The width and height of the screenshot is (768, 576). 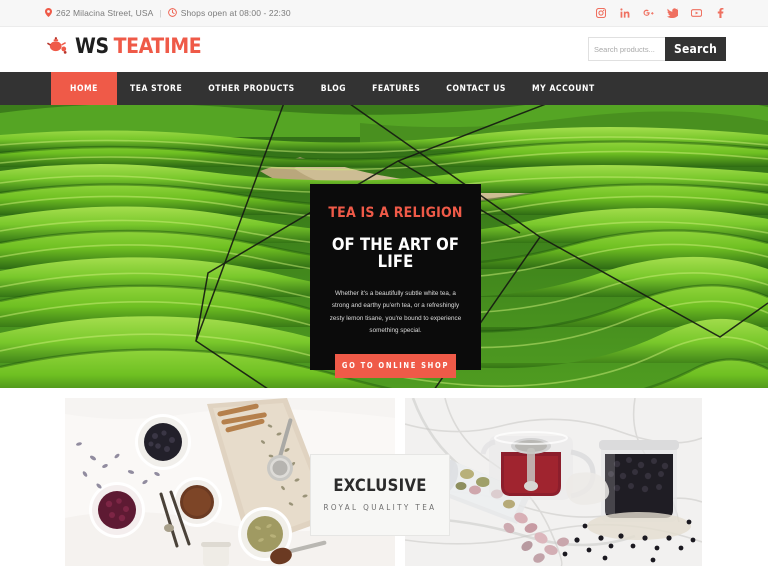 What do you see at coordinates (235, 13) in the screenshot?
I see `topbar-hours: Shops open at 08:00 - 22:30` at bounding box center [235, 13].